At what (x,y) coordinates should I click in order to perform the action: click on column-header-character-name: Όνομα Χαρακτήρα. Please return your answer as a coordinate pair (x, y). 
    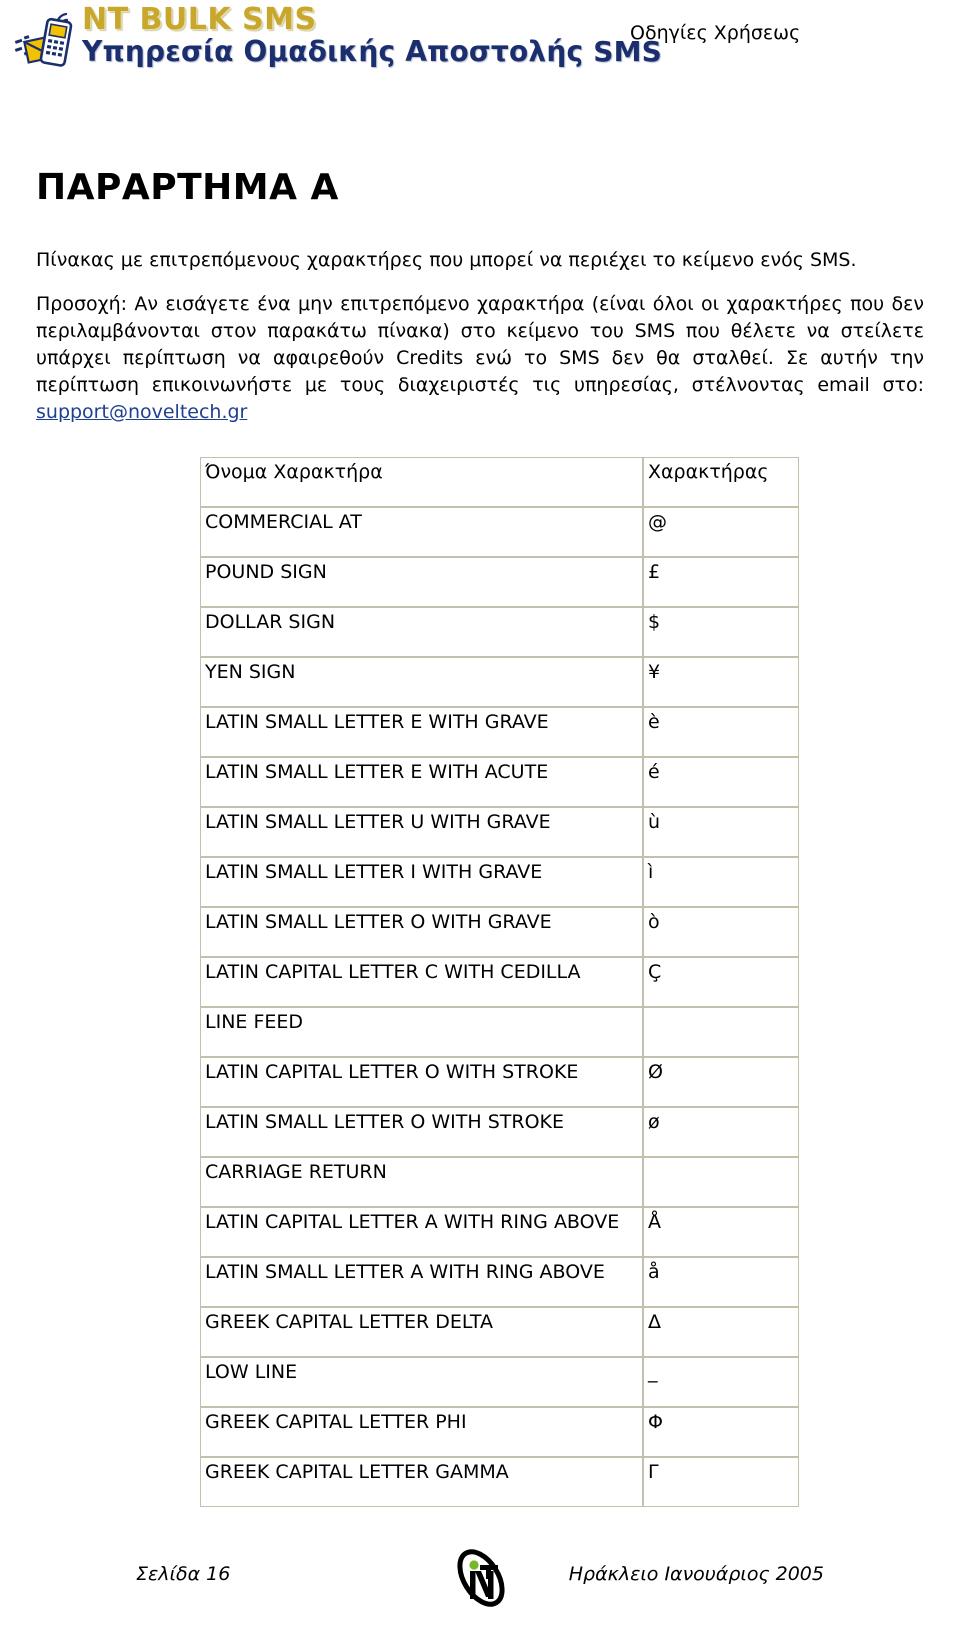
    Looking at the image, I should click on (421, 482).